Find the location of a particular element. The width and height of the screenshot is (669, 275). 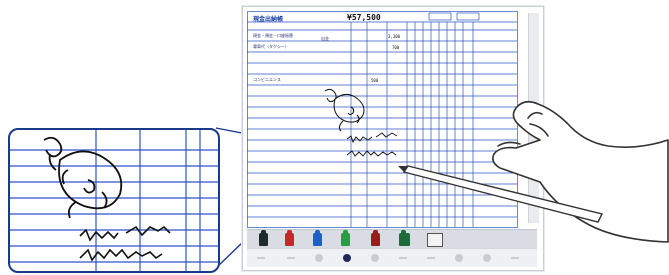

green-pen-icon is located at coordinates (345, 238).